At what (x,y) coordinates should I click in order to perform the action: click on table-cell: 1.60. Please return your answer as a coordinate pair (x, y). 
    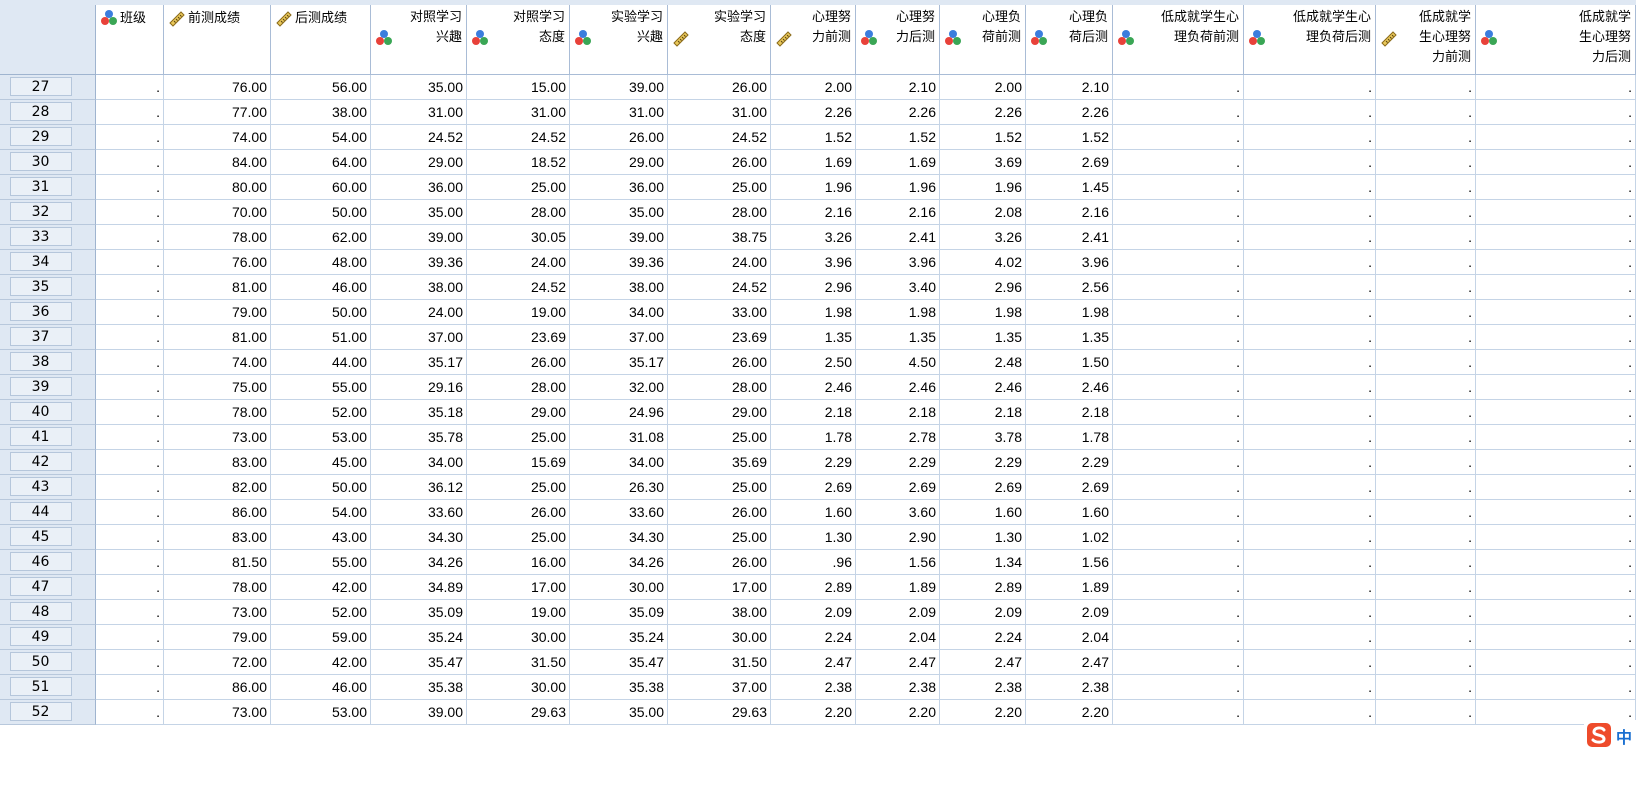
    Looking at the image, I should click on (1069, 512).